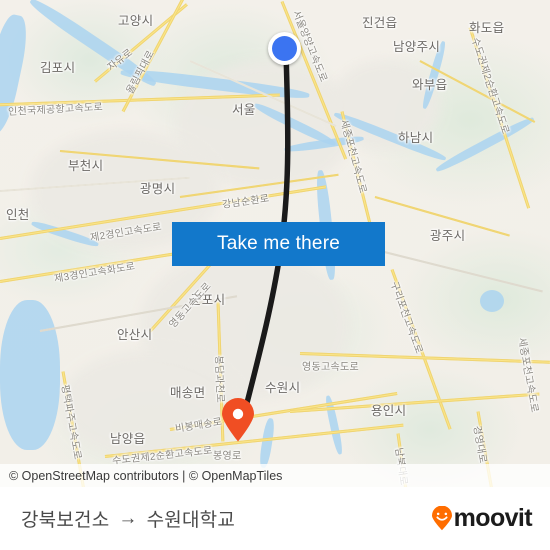 This screenshot has width=550, height=550. I want to click on trip-footer: 강북보건소 → 수원대학교 moovit, so click(275, 518).